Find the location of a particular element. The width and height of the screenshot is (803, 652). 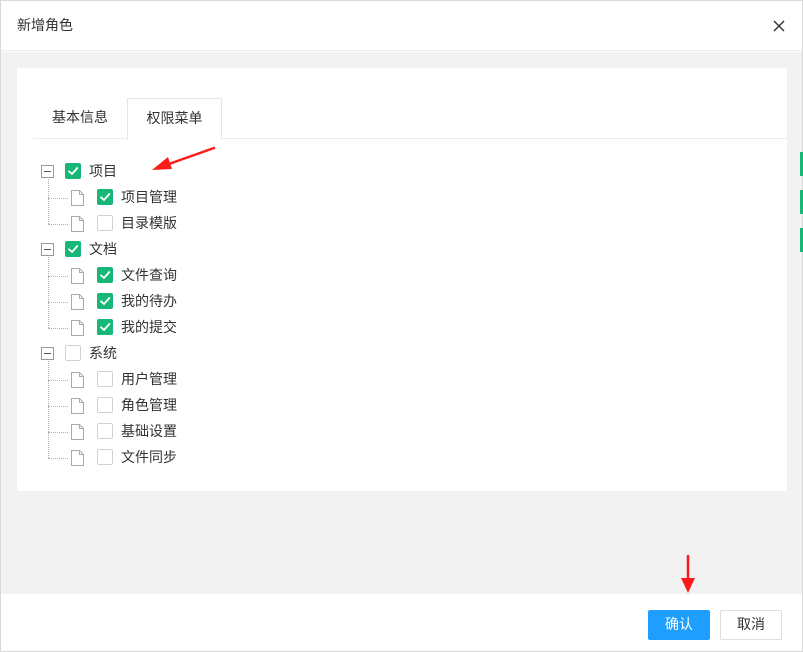

tree-node-label: 用户管理 is located at coordinates (149, 380).